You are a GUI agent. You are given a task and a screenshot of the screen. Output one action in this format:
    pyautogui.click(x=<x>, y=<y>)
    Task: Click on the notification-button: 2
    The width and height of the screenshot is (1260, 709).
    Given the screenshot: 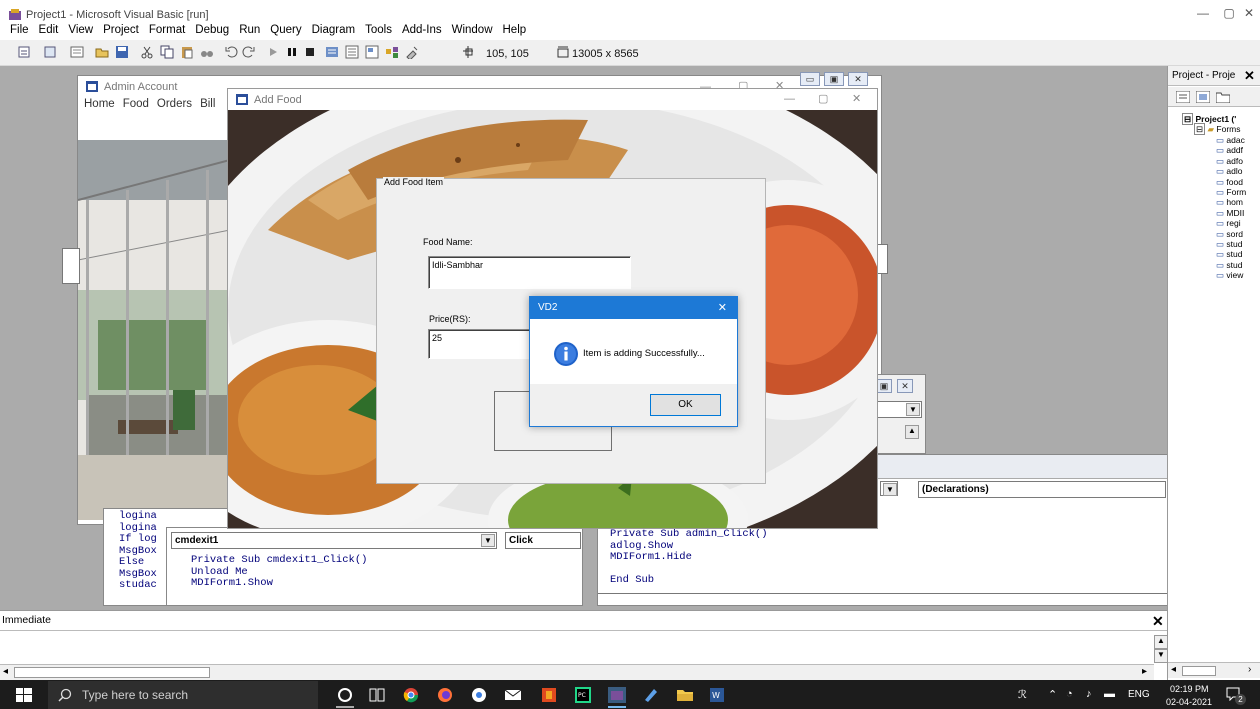 What is the action you would take?
    pyautogui.click(x=1235, y=695)
    